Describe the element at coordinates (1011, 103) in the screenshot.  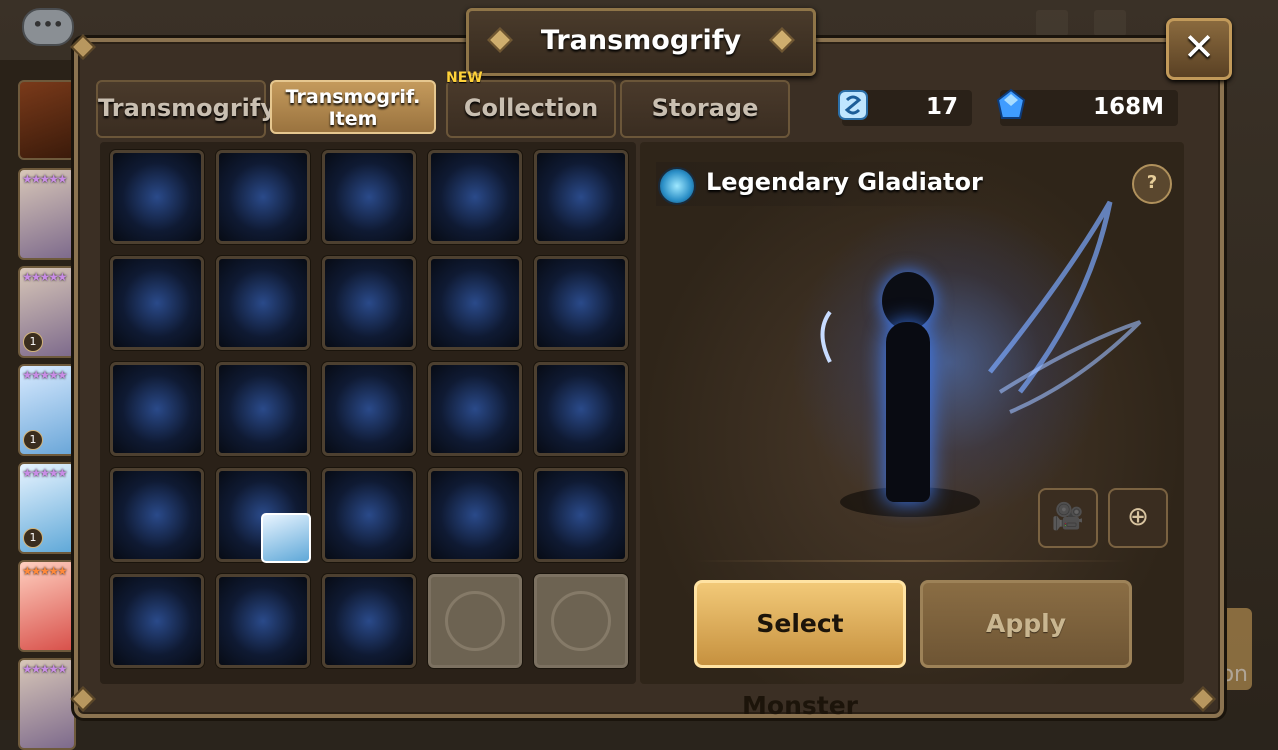
I see `crystal-icon` at that location.